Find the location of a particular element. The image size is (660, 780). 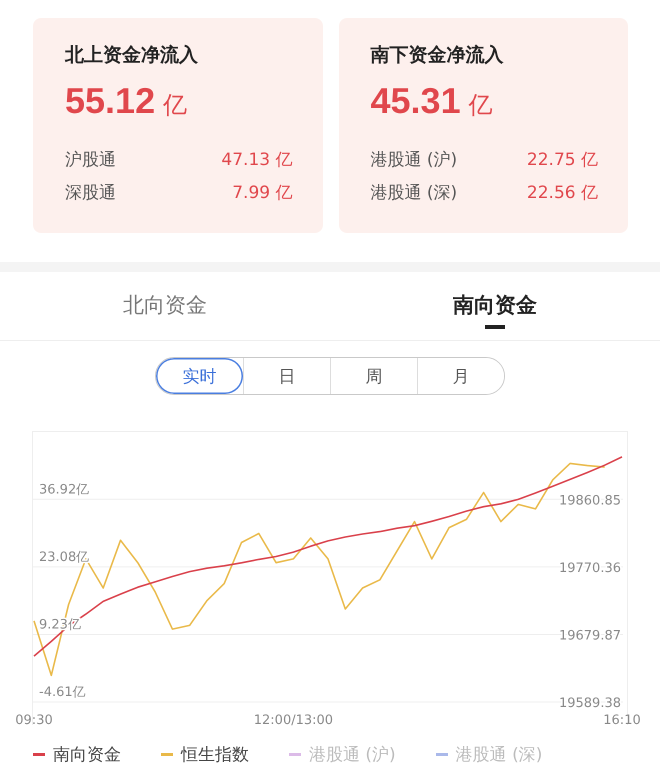

legend-item: 南向资金 is located at coordinates (77, 754).